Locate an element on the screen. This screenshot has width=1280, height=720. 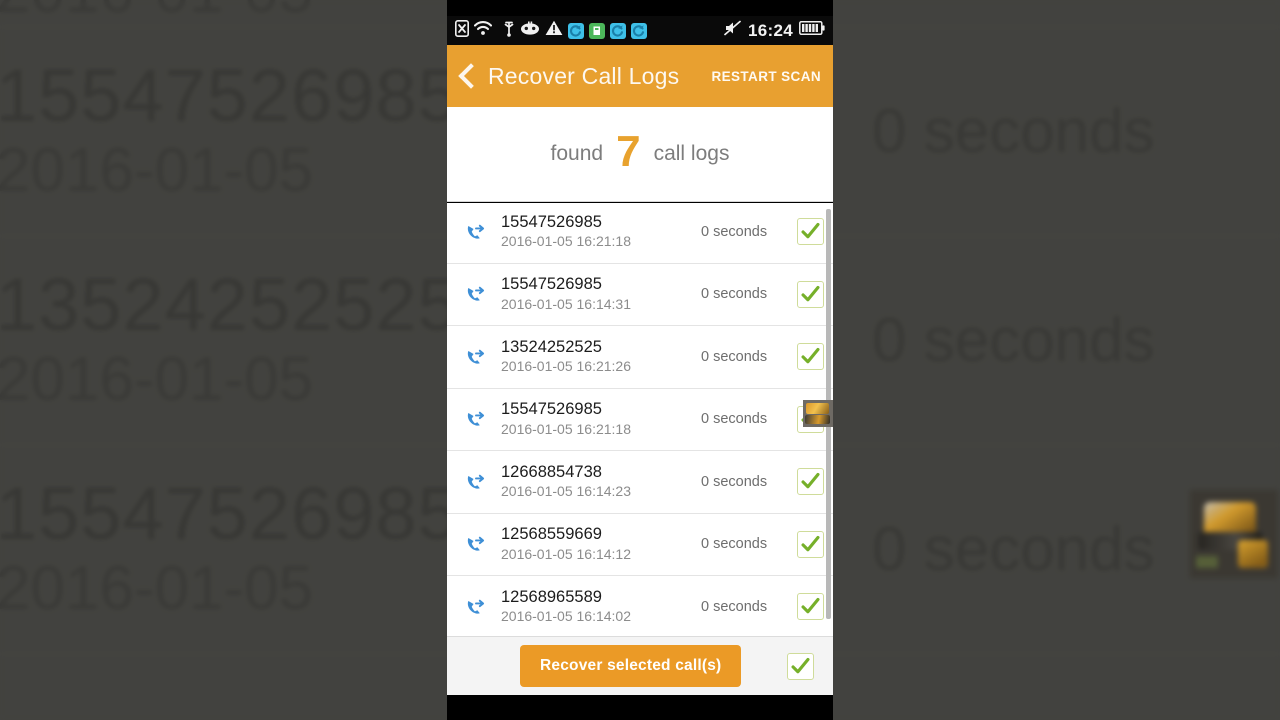
sync-blue-icon is located at coordinates (576, 30).